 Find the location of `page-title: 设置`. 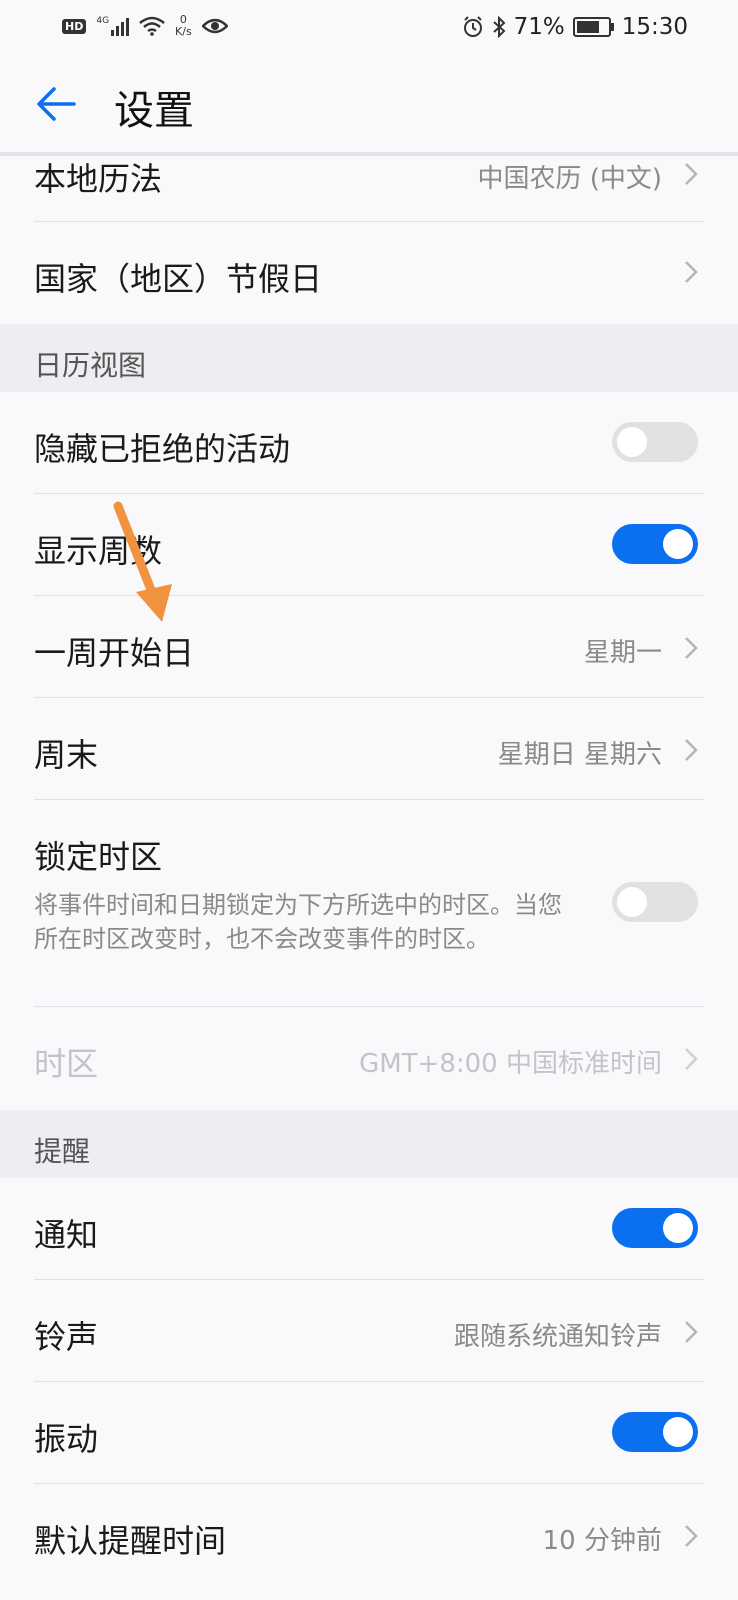

page-title: 设置 is located at coordinates (154, 111).